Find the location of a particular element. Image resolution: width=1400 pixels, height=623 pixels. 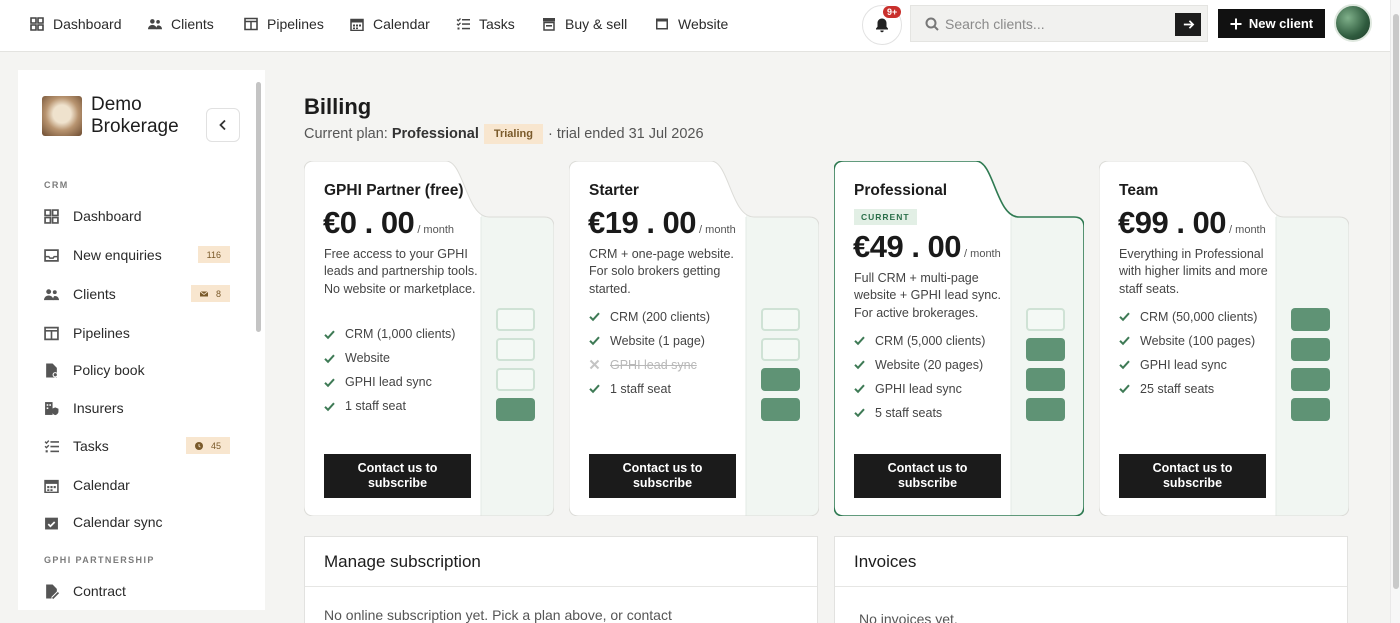

plan-name: GPHI Partner (free) is located at coordinates (394, 190).